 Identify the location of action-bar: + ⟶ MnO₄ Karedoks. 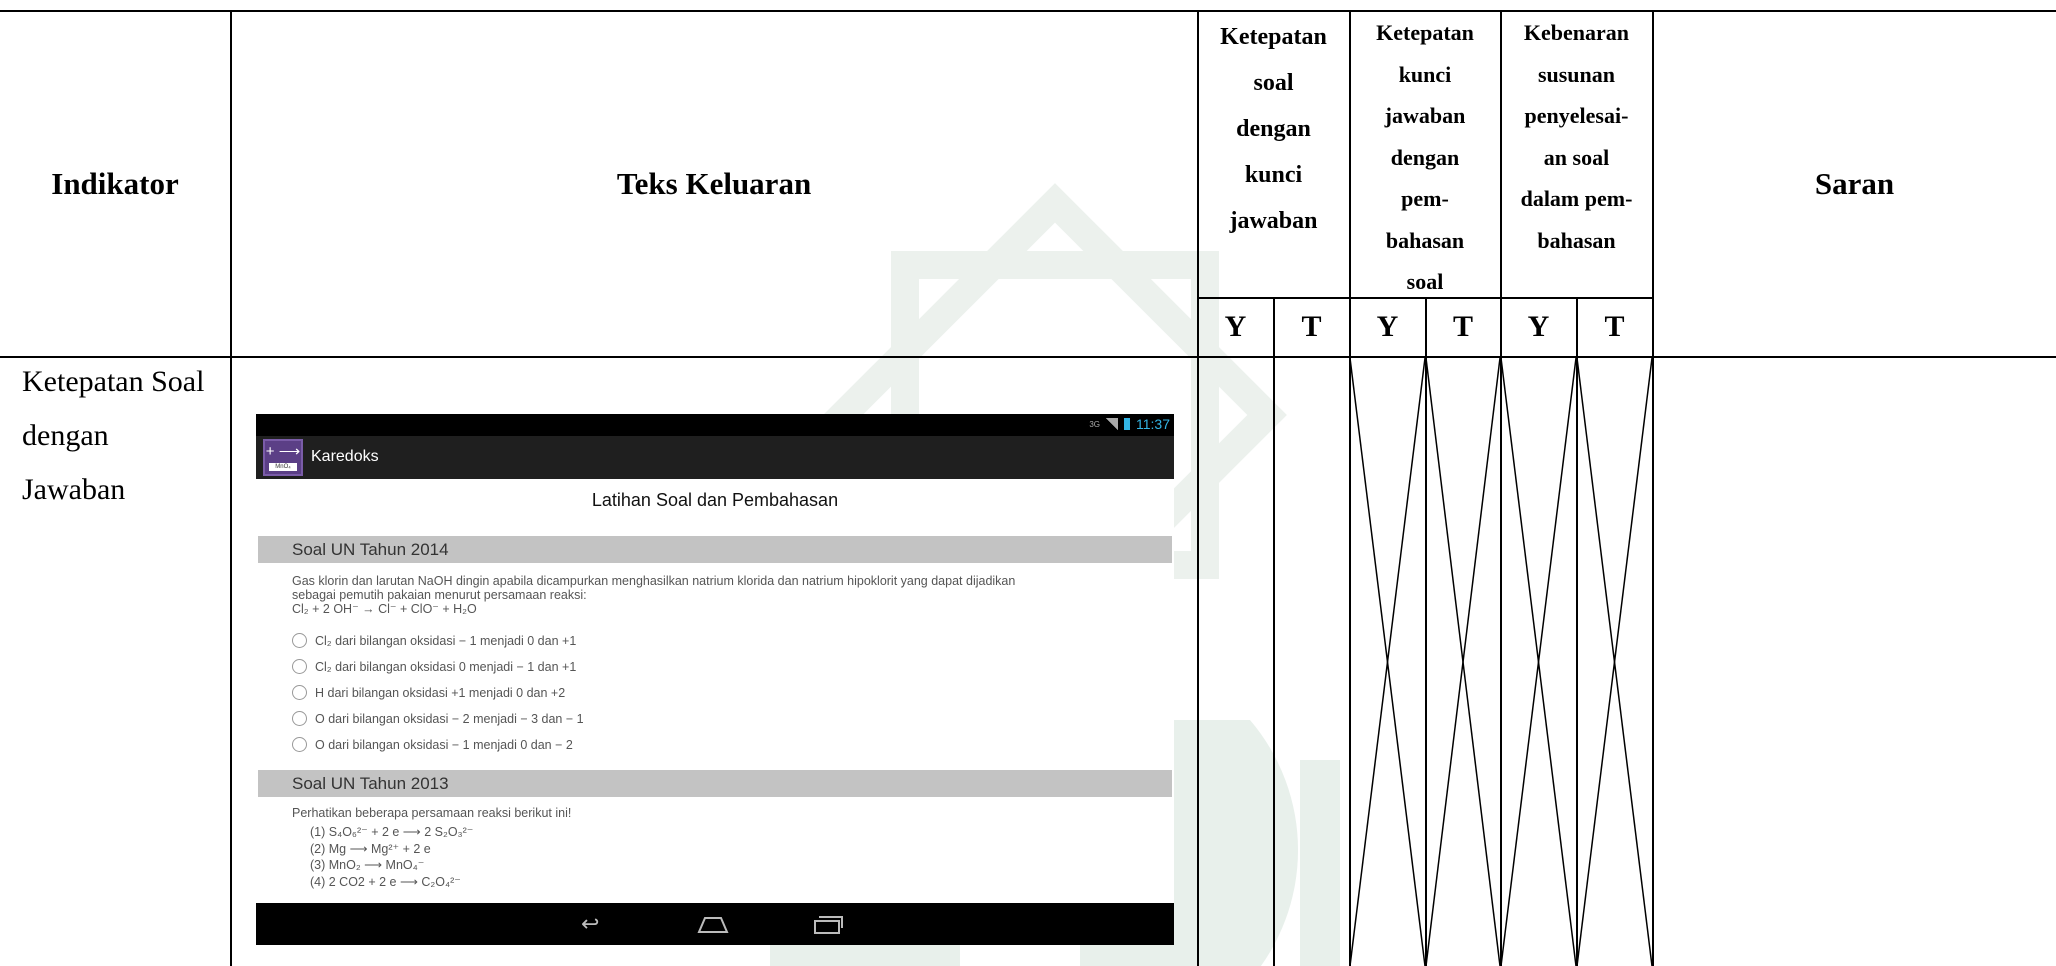
(715, 457).